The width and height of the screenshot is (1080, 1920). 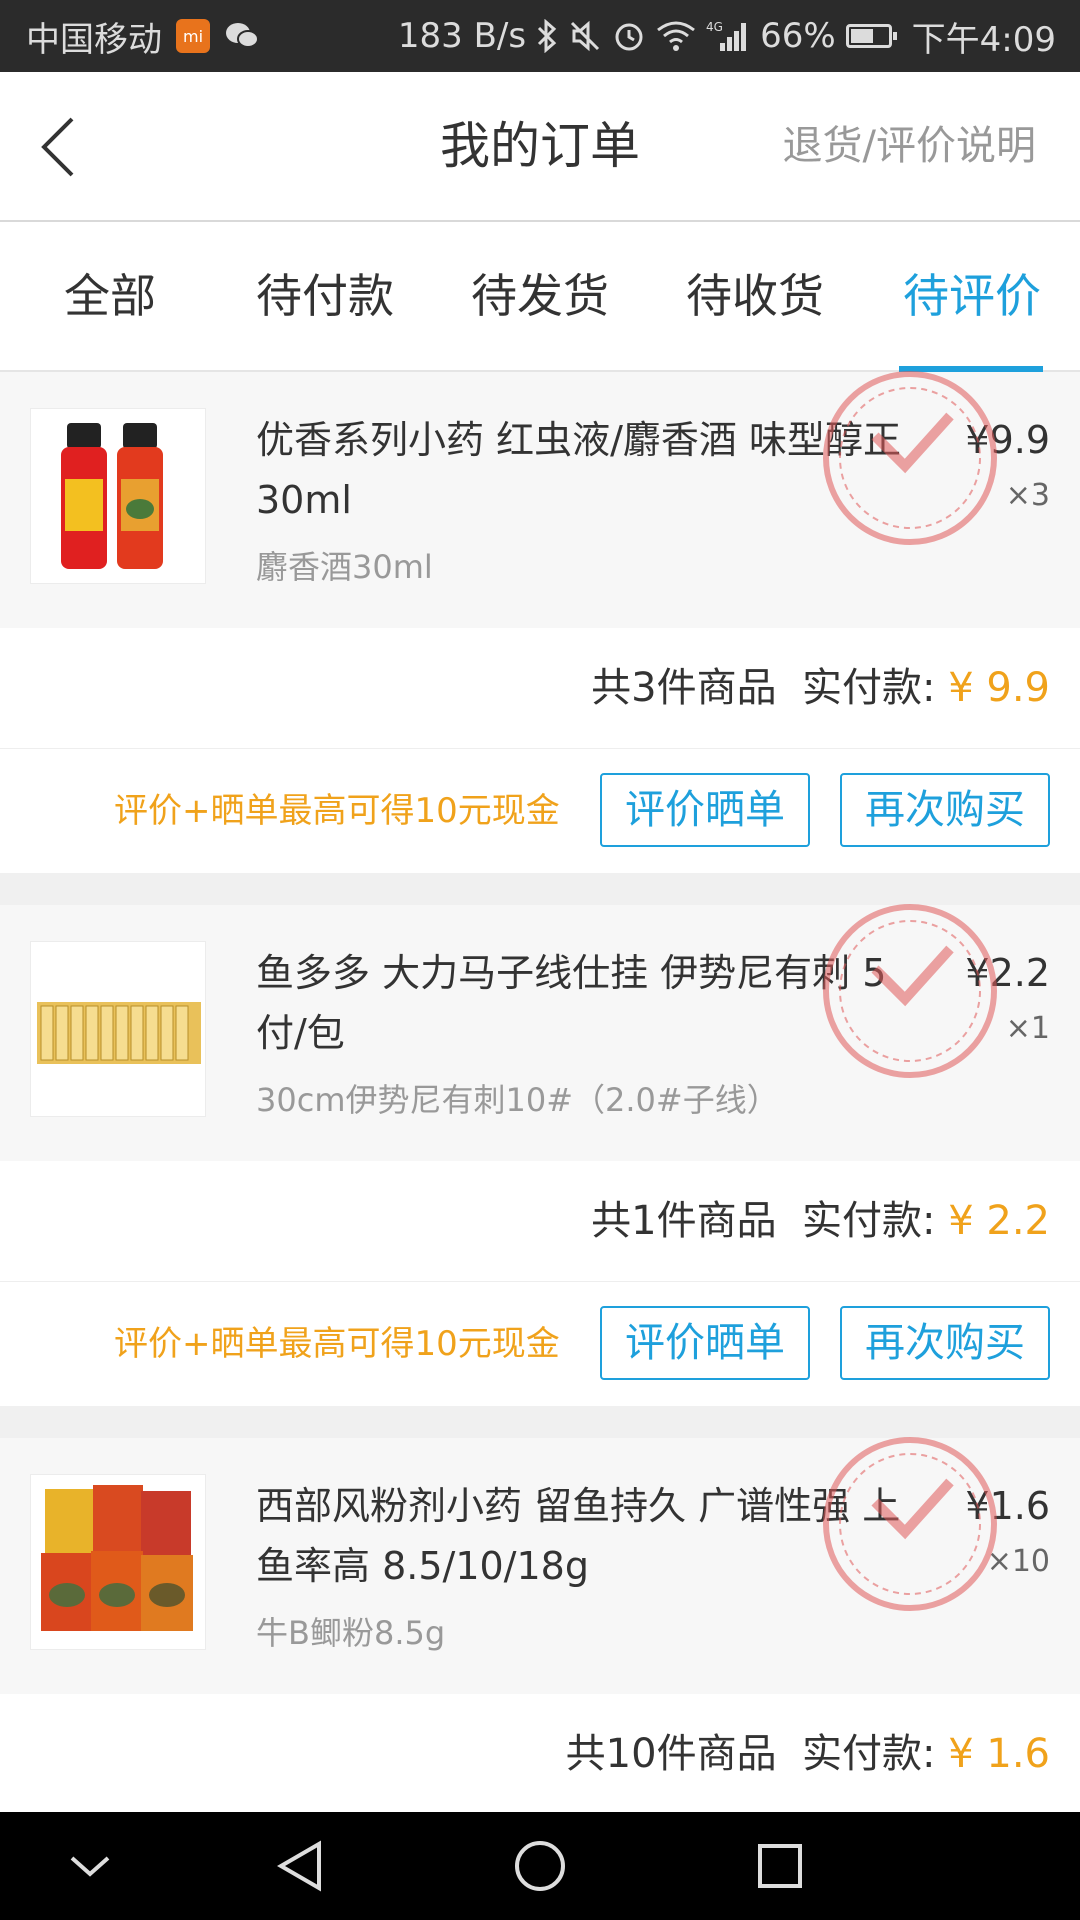 What do you see at coordinates (325, 296) in the screenshot?
I see `tab-pending-payment: 待付款` at bounding box center [325, 296].